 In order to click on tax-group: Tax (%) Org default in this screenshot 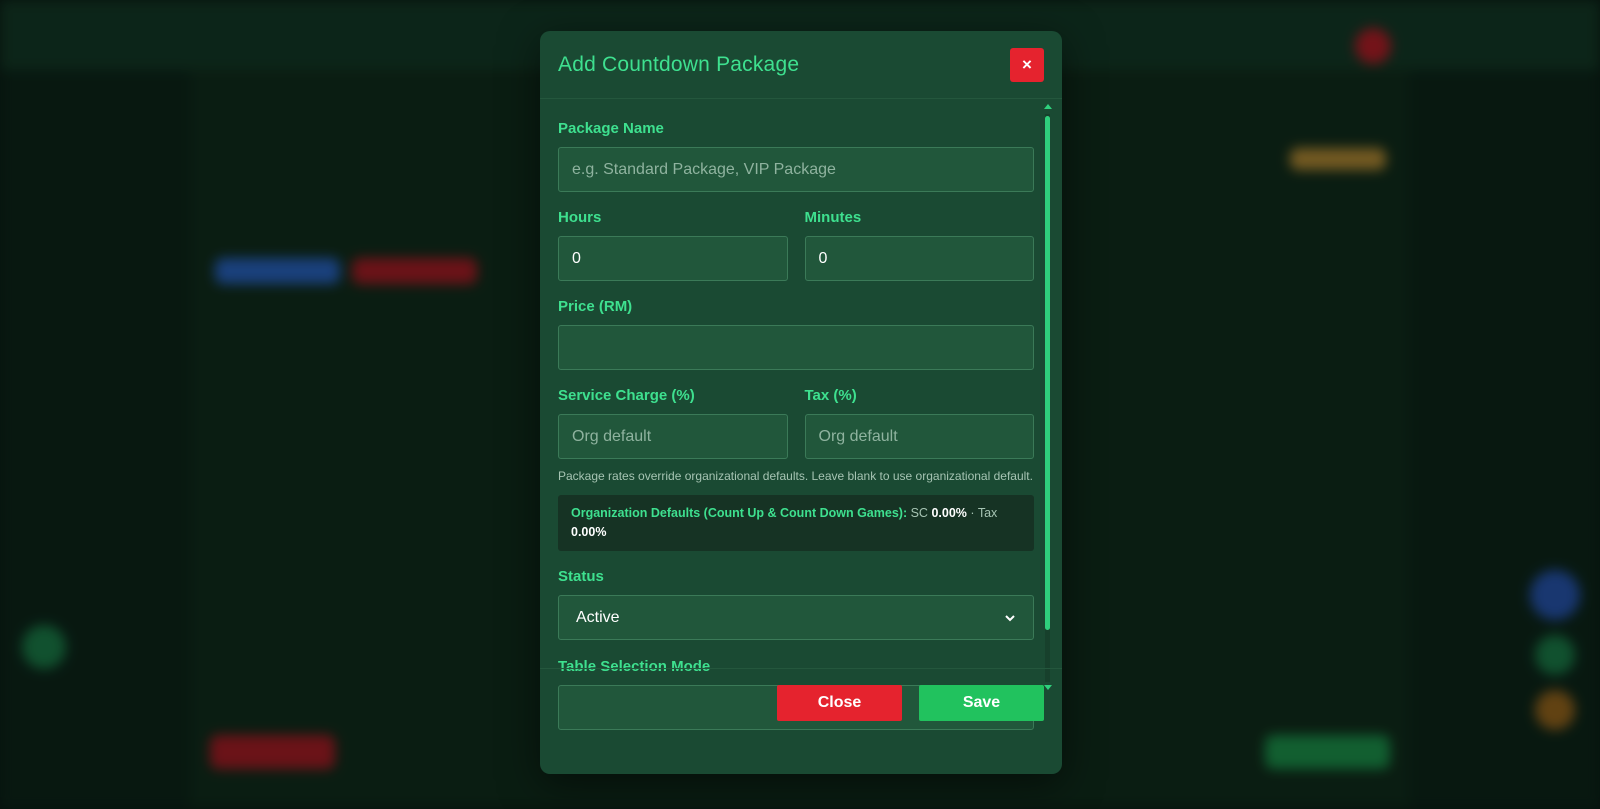, I will do `click(919, 423)`.